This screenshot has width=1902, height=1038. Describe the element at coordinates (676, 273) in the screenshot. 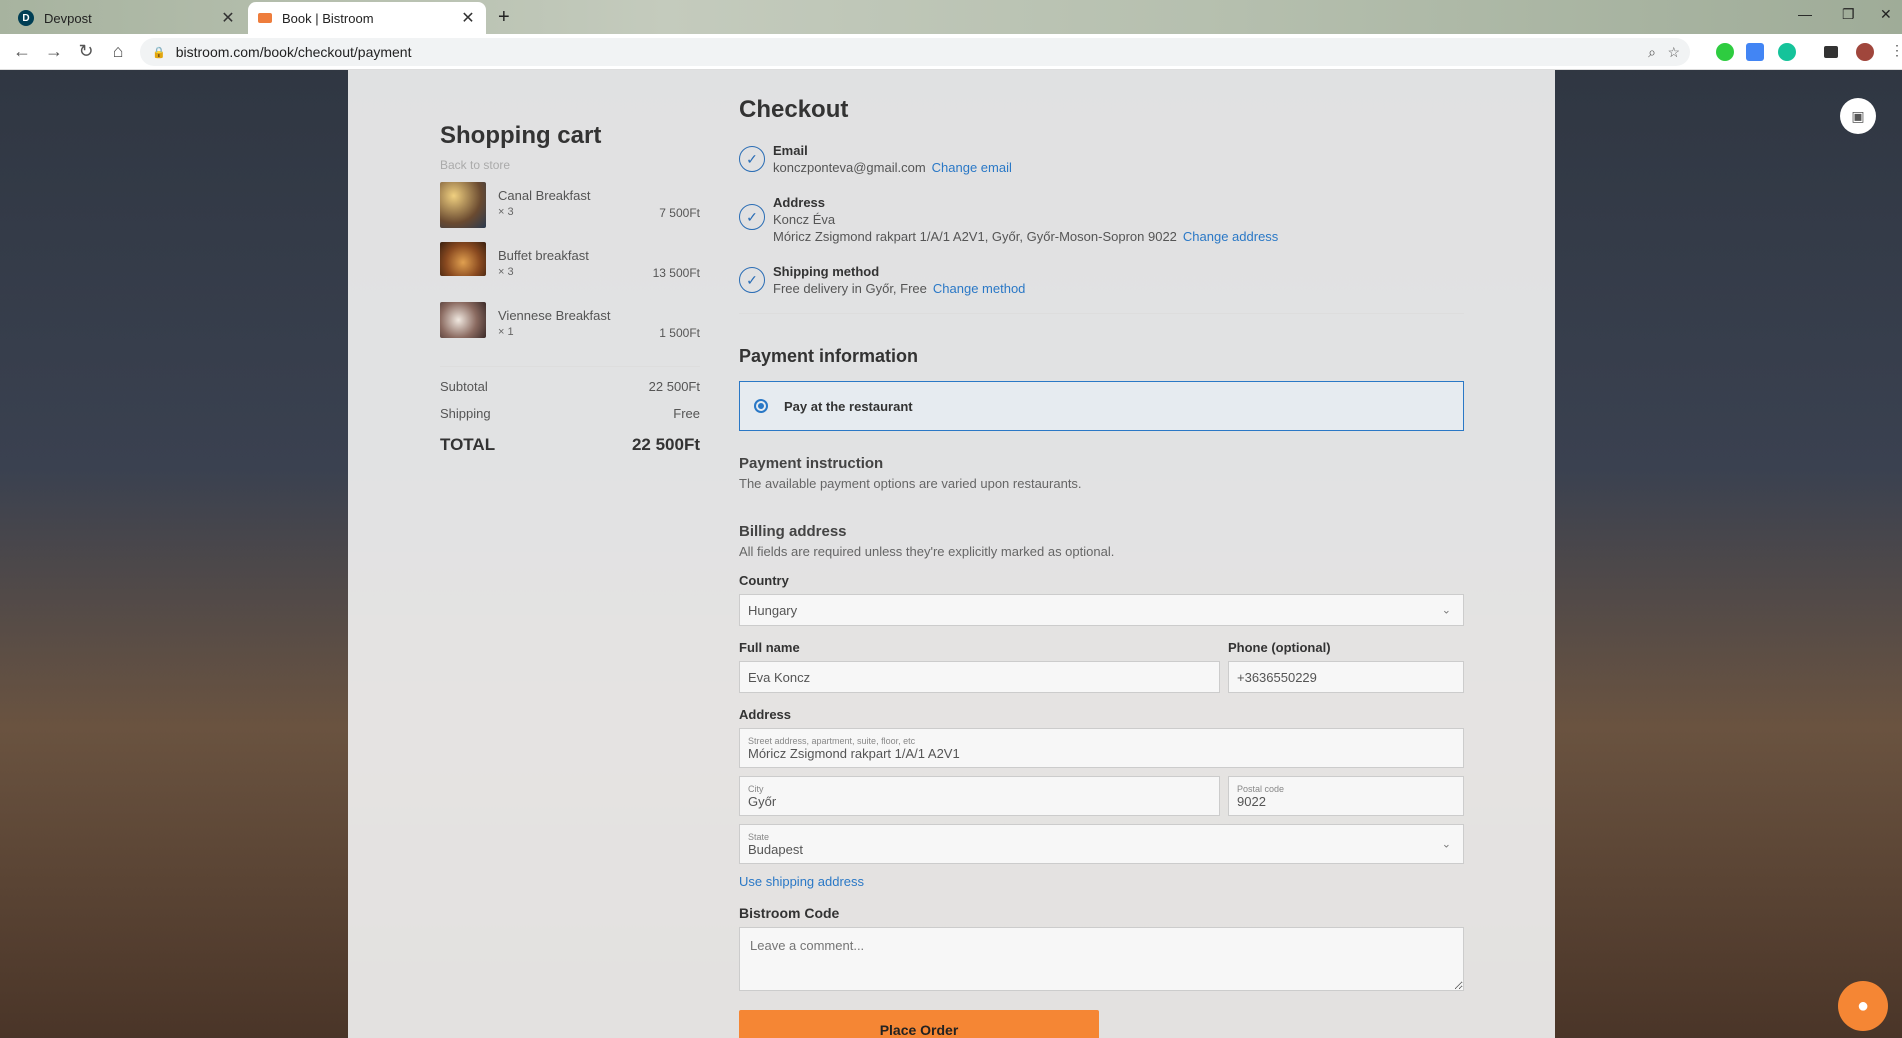

I see `item-price: 13 500Ft` at that location.